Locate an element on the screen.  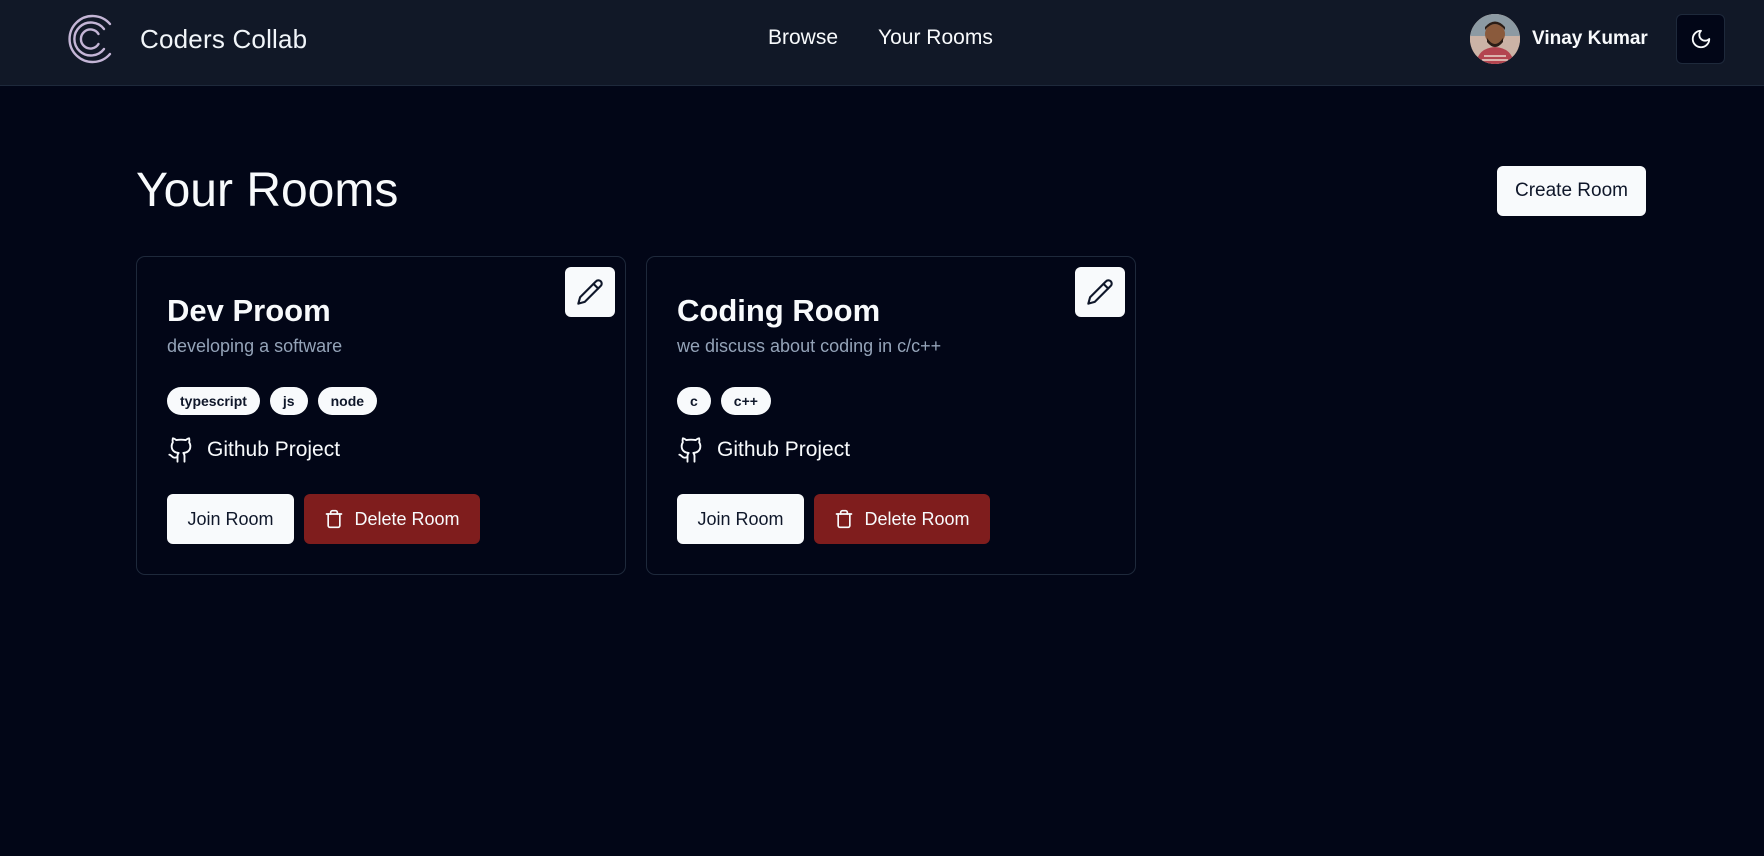
nav-link-browse: Browse is located at coordinates (803, 38).